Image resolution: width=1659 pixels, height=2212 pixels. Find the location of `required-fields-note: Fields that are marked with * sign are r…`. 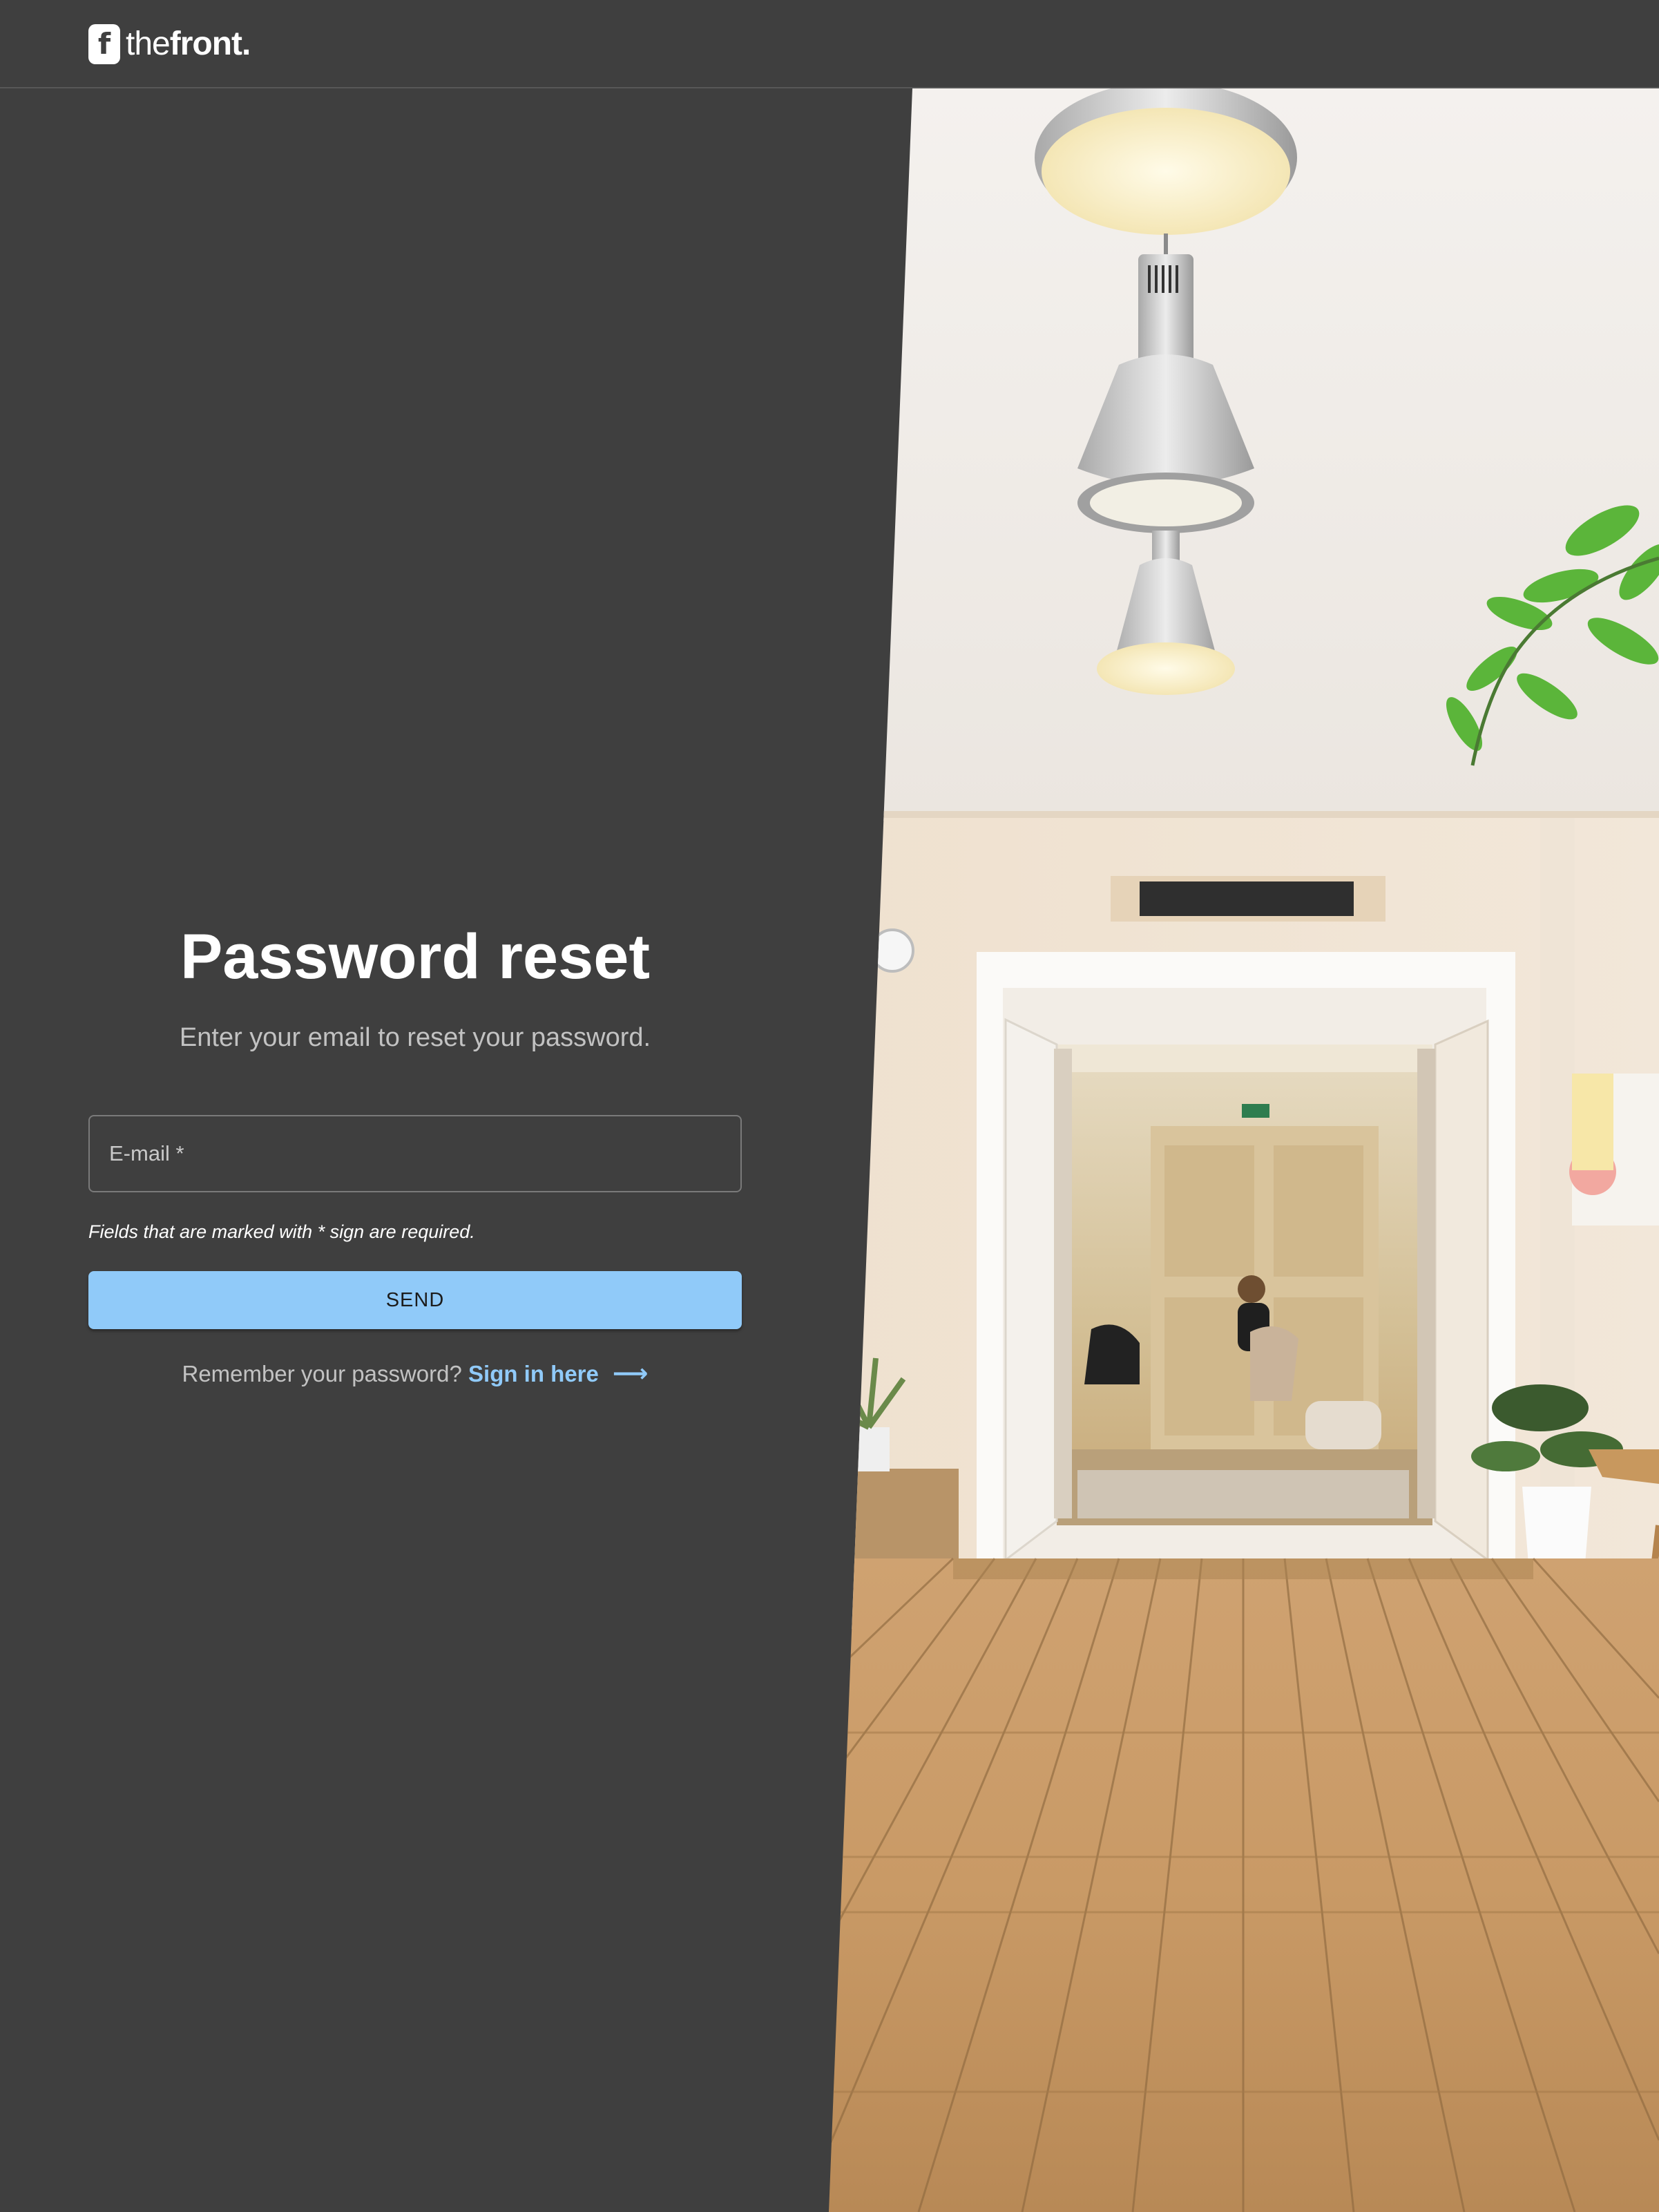

required-fields-note: Fields that are marked with * sign are r… is located at coordinates (281, 1231).